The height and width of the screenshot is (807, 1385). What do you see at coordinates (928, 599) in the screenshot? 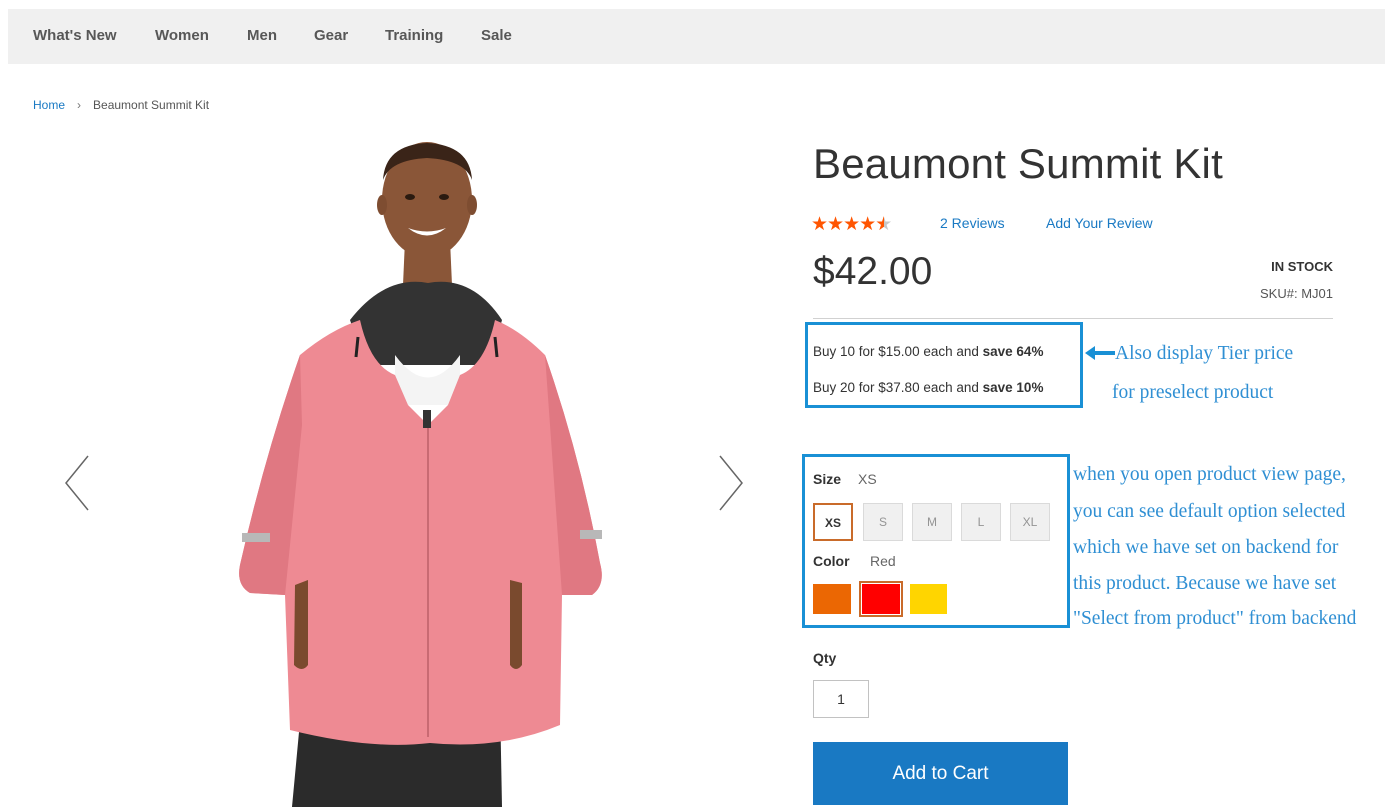
I see `color-swatch-yellow` at bounding box center [928, 599].